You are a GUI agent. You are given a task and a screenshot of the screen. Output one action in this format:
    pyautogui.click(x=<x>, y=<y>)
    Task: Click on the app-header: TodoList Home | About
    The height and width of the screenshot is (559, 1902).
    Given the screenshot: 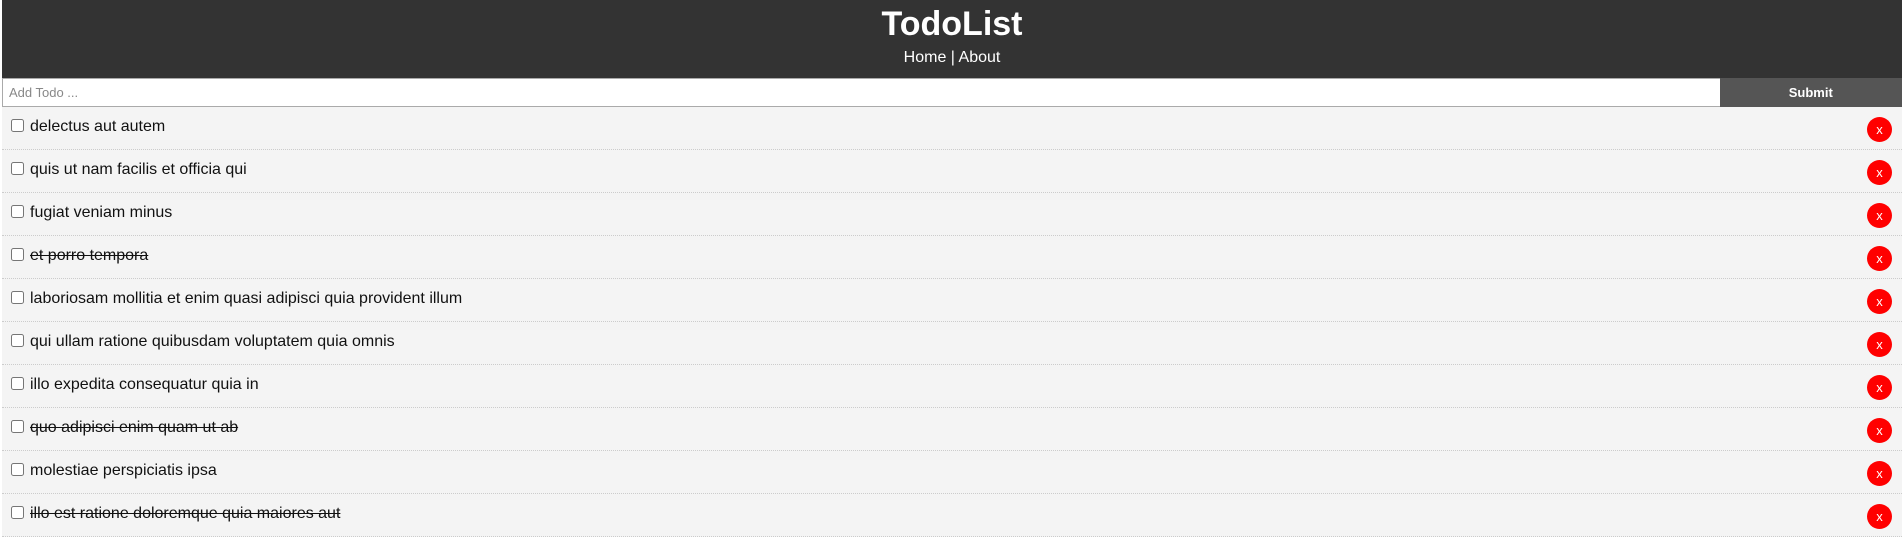 What is the action you would take?
    pyautogui.click(x=952, y=39)
    